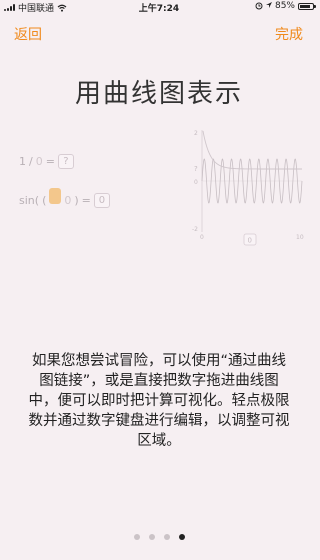 Image resolution: width=320 pixels, height=560 pixels. Describe the element at coordinates (29, 200) in the screenshot. I see `expr-func: sin(` at that location.